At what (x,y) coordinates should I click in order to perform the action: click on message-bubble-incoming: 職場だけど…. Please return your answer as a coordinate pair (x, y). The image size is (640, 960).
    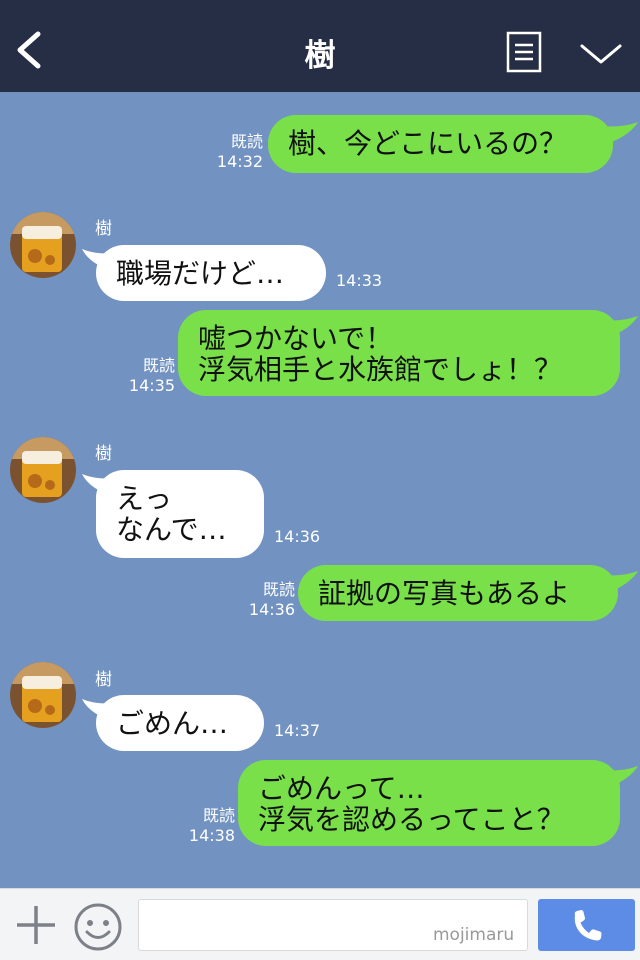
    Looking at the image, I should click on (211, 273).